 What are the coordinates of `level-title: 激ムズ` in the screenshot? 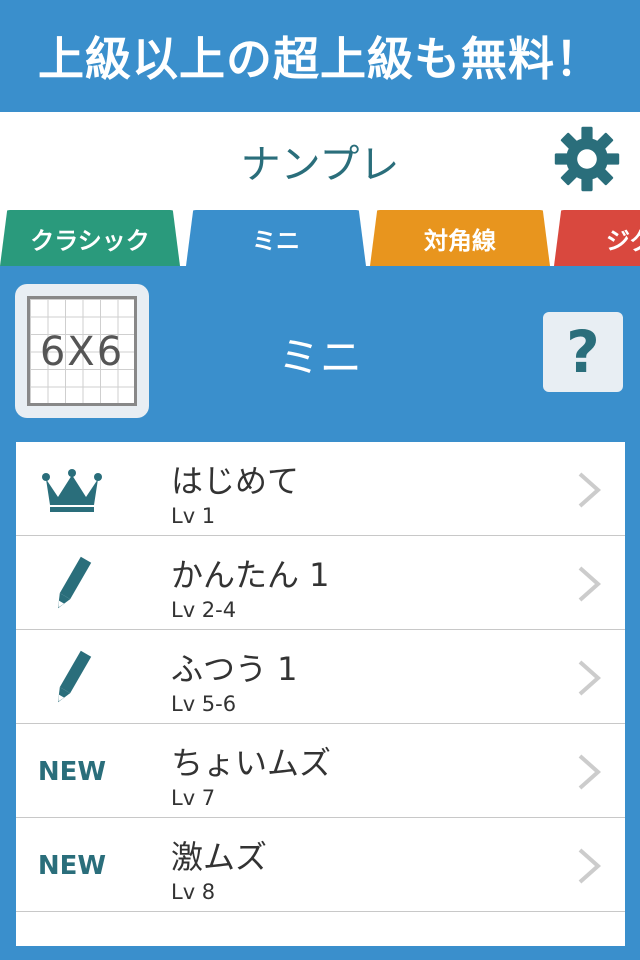 It's located at (219, 857).